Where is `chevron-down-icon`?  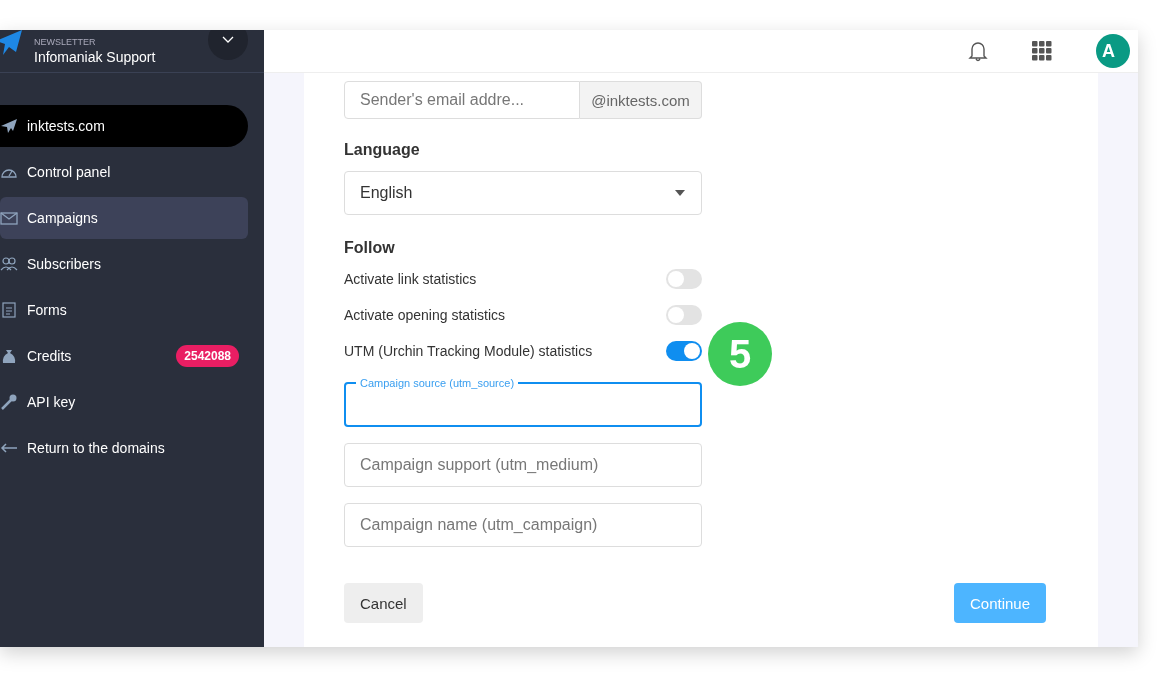 chevron-down-icon is located at coordinates (228, 40).